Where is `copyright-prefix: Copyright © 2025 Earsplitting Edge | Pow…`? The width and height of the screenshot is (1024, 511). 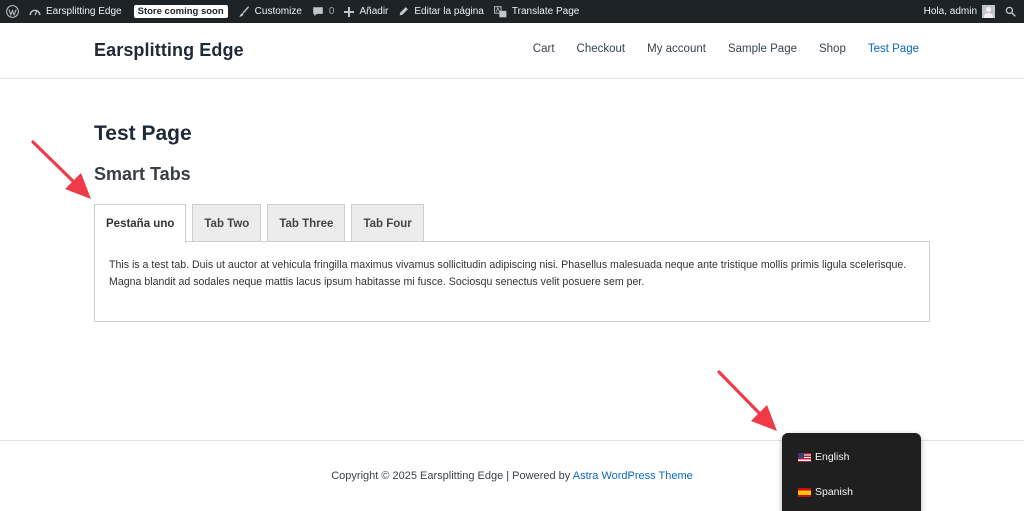 copyright-prefix: Copyright © 2025 Earsplitting Edge | Pow… is located at coordinates (451, 476).